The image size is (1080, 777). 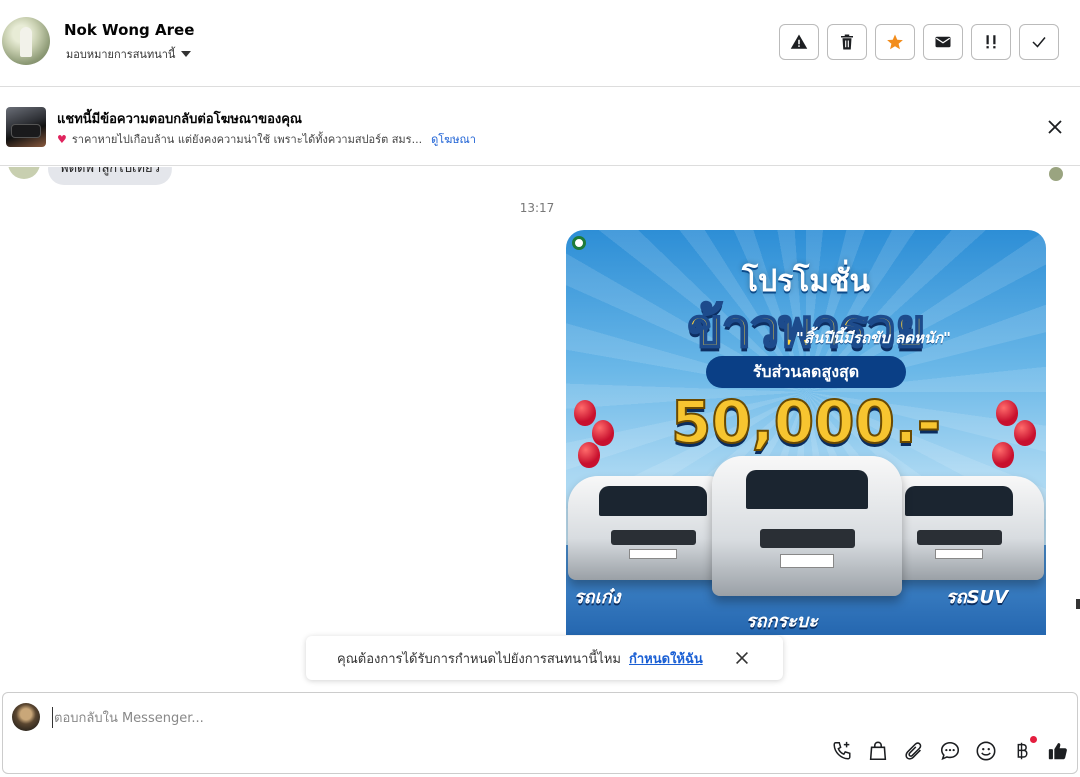 I want to click on paperclip-icon, so click(x=913, y=751).